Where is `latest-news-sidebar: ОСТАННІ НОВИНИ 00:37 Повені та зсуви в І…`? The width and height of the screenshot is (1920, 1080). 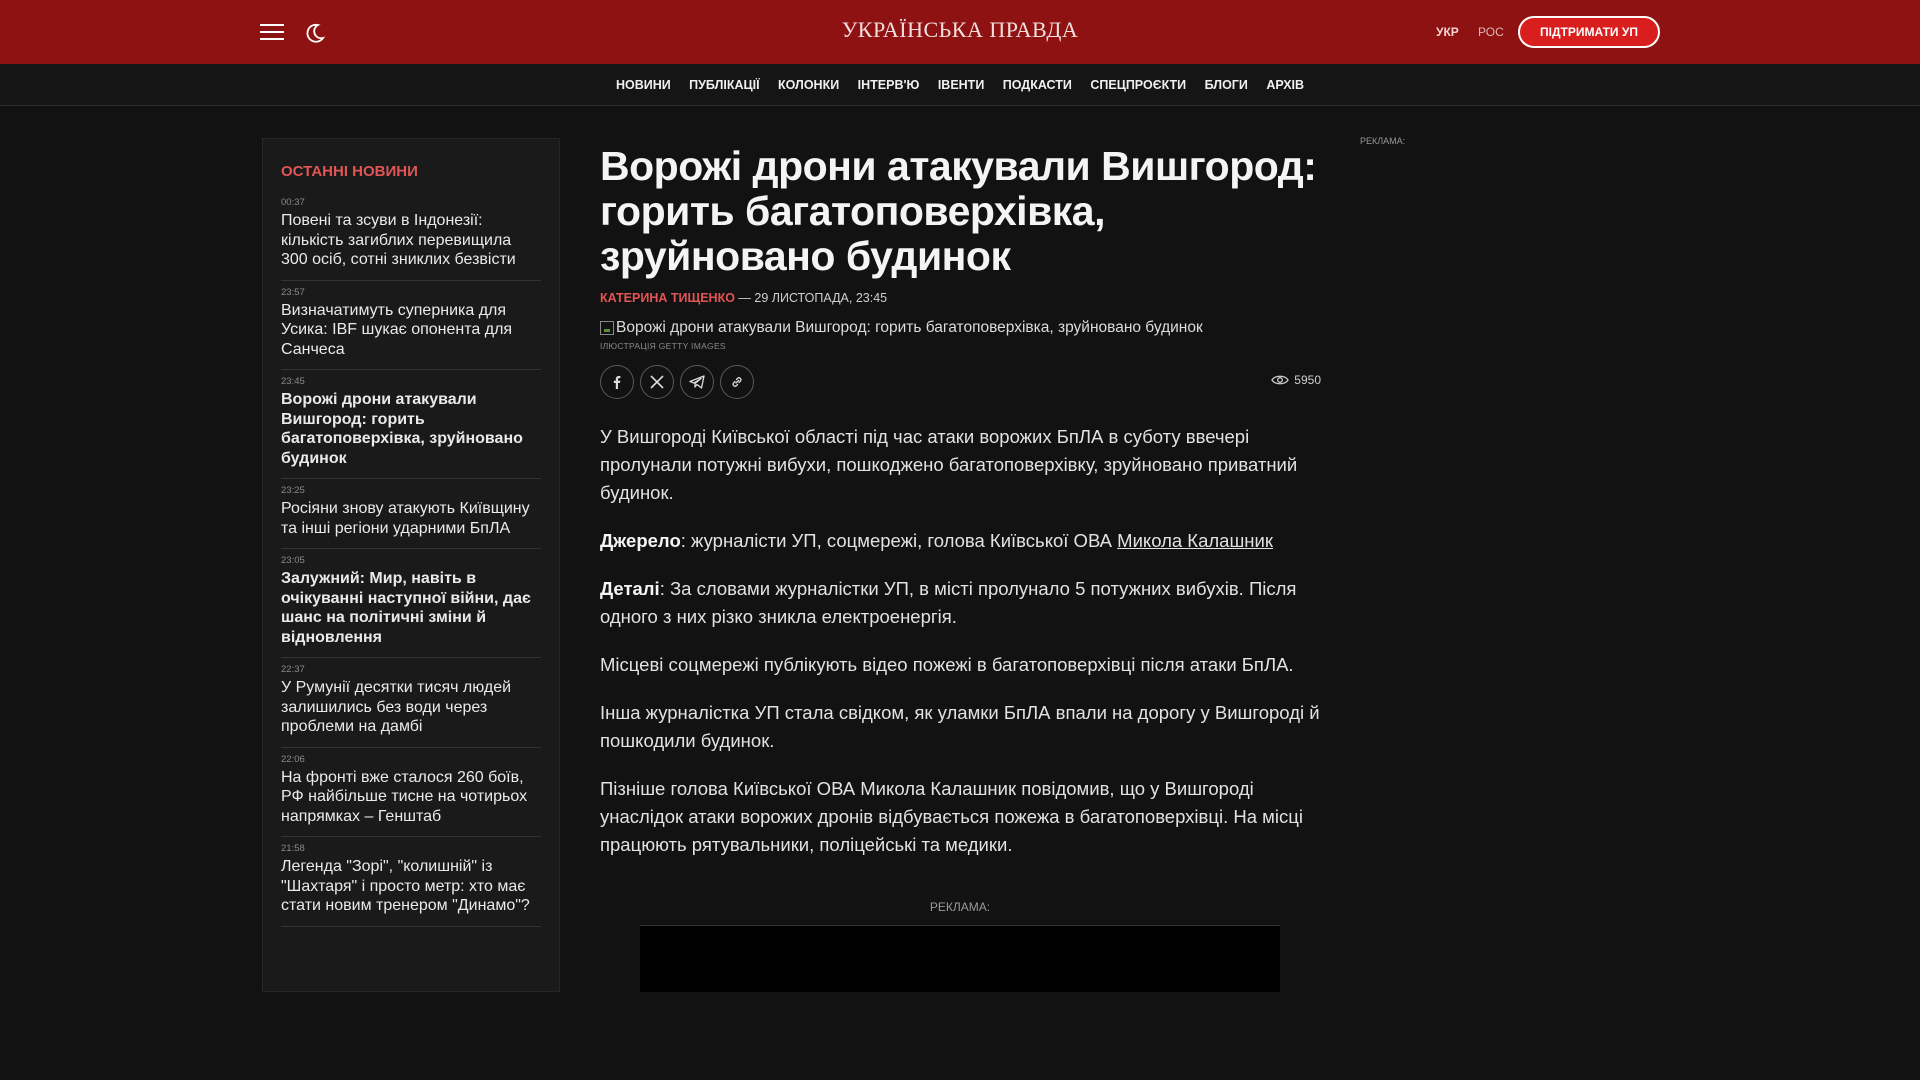 latest-news-sidebar: ОСТАННІ НОВИНИ 00:37 Повені та зсуви в І… is located at coordinates (411, 565).